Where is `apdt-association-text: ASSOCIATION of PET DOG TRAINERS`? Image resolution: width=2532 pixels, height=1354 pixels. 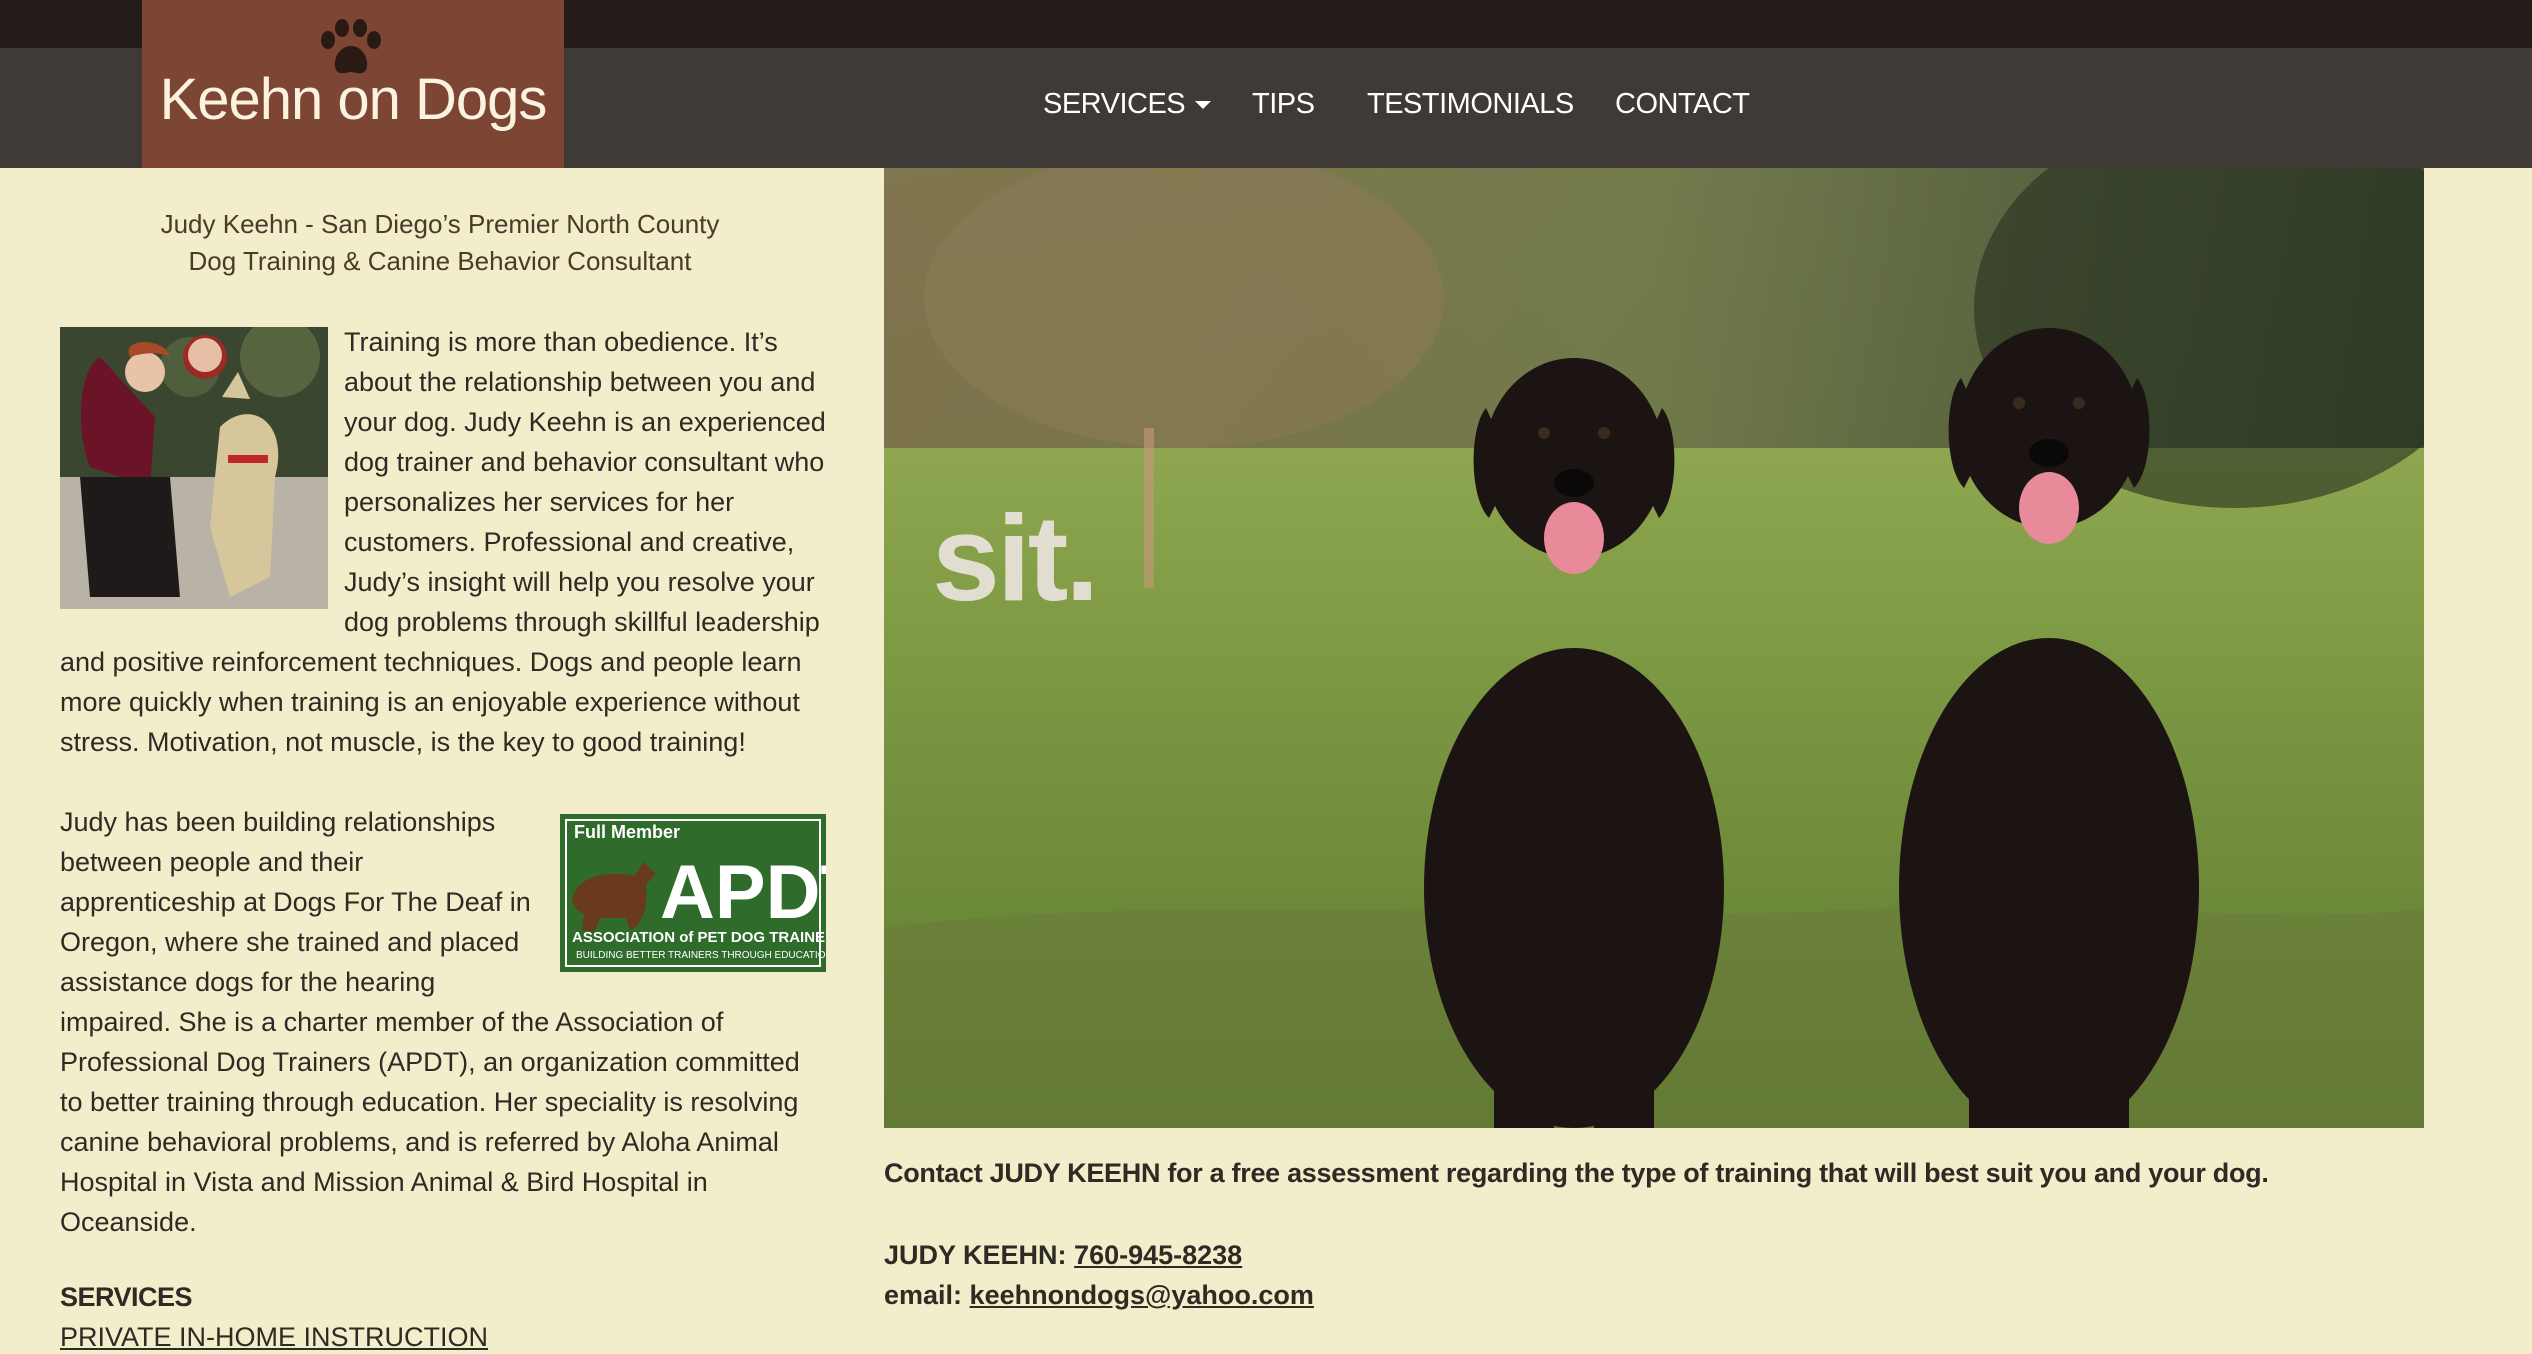
apdt-association-text: ASSOCIATION of PET DOG TRAINERS is located at coordinates (699, 937).